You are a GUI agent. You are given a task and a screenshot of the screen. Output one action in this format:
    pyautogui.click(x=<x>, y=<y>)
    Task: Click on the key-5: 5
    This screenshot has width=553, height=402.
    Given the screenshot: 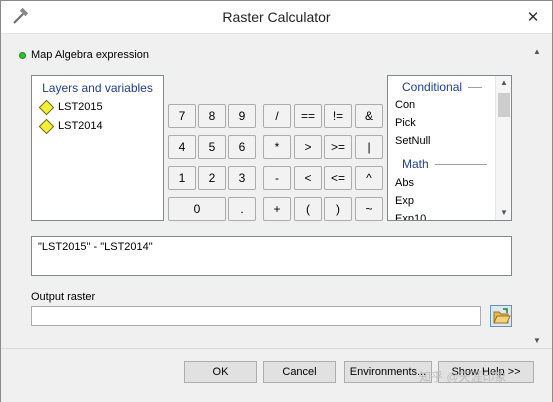 What is the action you would take?
    pyautogui.click(x=212, y=147)
    